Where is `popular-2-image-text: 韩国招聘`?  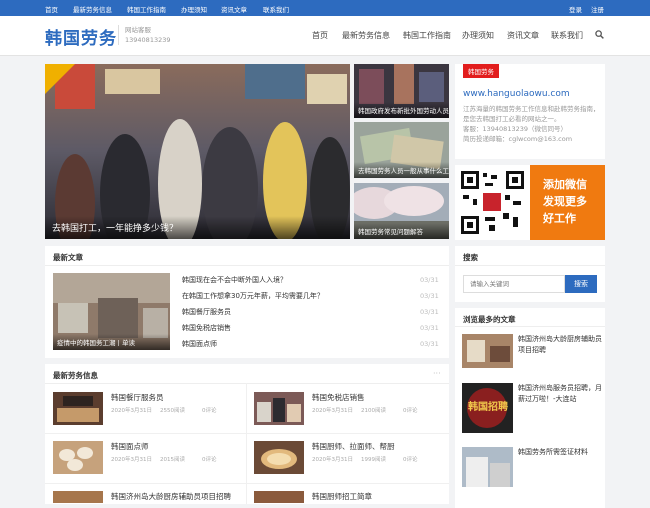 popular-2-image-text: 韩国招聘 is located at coordinates (488, 407).